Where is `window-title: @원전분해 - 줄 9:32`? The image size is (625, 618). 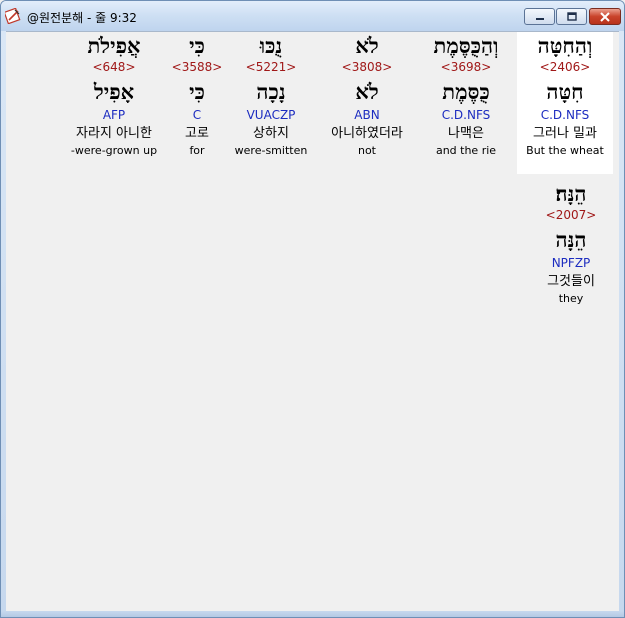 window-title: @원전분해 - 줄 9:32 is located at coordinates (82, 18).